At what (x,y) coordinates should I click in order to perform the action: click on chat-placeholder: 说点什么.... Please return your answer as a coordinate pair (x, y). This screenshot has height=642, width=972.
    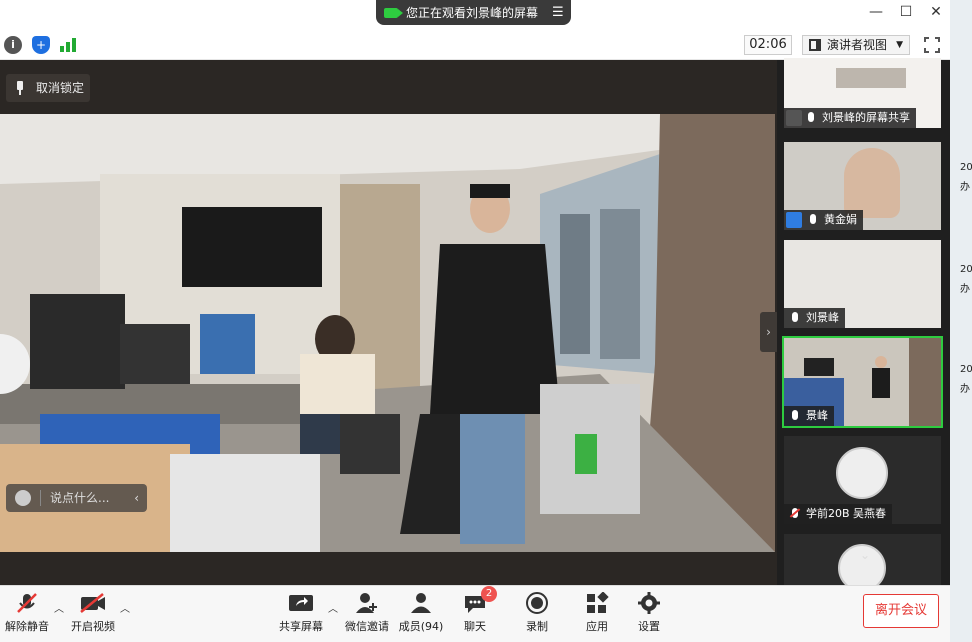
    Looking at the image, I should click on (80, 498).